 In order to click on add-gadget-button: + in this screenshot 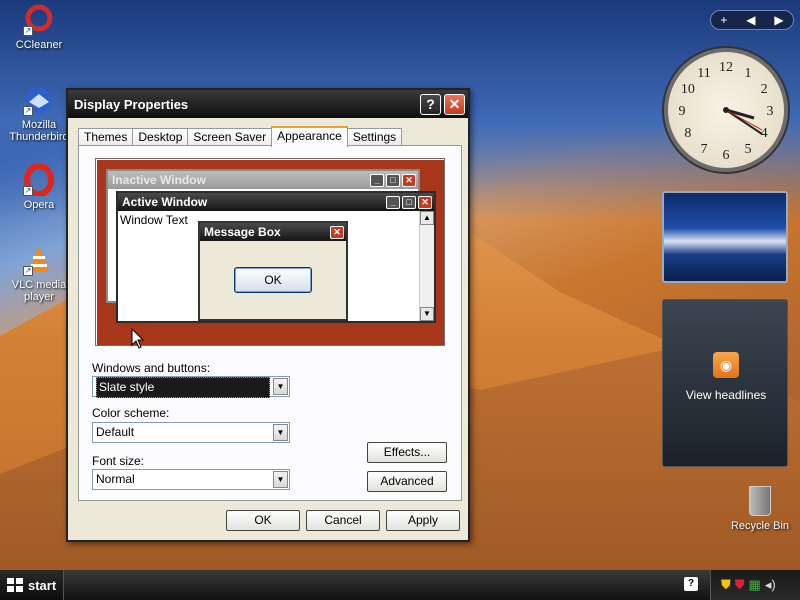, I will do `click(723, 20)`.